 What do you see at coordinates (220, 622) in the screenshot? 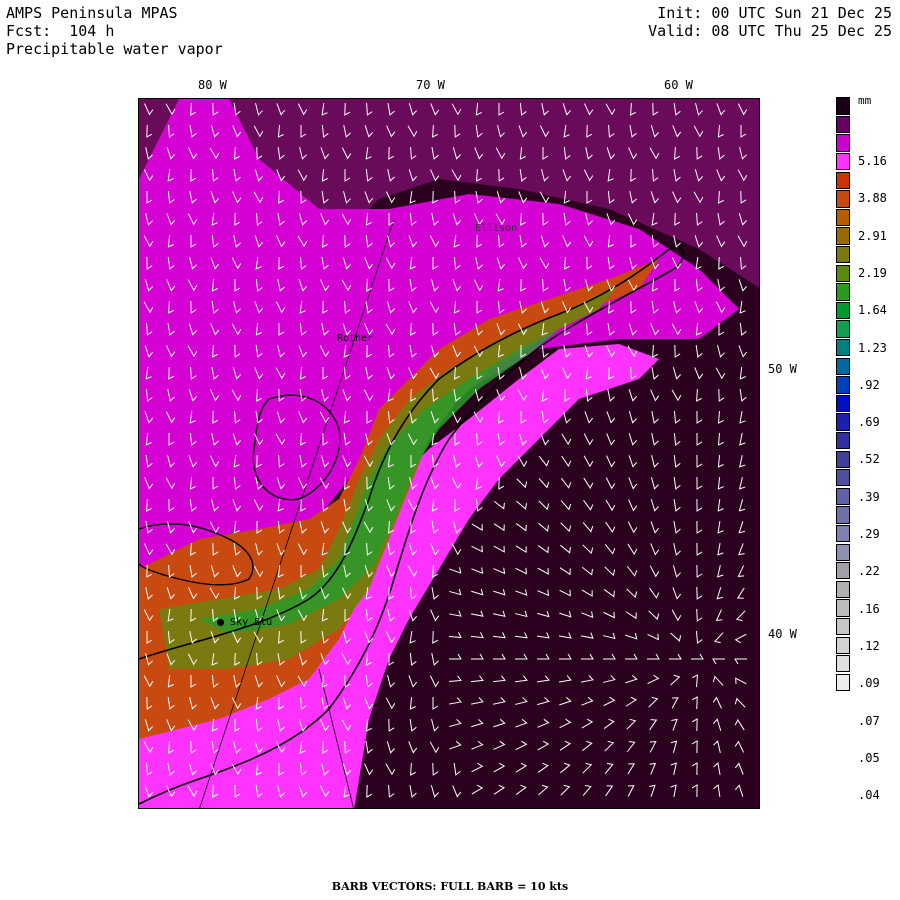
I see `station-dot-icon` at bounding box center [220, 622].